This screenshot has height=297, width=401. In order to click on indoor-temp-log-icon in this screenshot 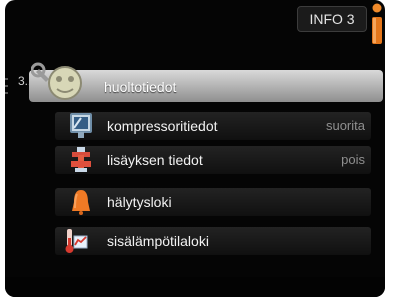, I will do `click(76, 241)`.